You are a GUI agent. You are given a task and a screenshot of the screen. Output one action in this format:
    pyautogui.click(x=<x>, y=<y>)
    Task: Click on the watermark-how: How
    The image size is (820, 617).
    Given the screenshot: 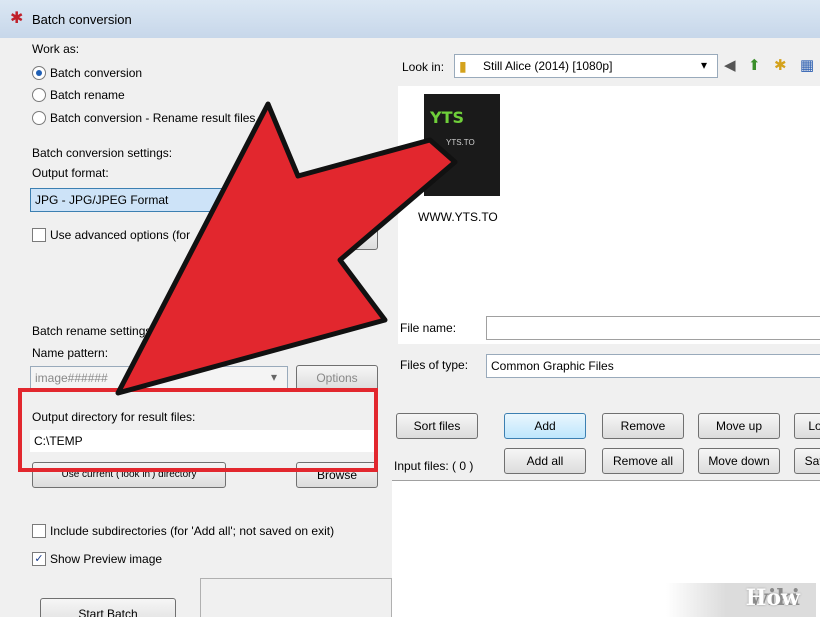 What is the action you would take?
    pyautogui.click(x=772, y=598)
    